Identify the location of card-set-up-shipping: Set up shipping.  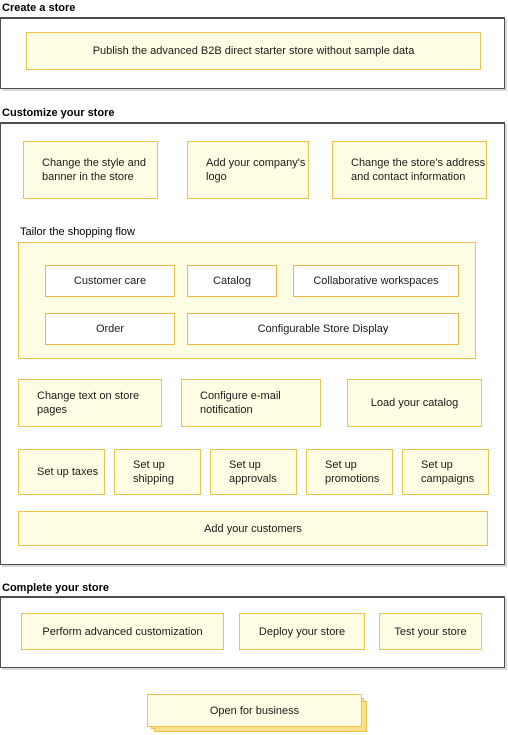
(160, 474).